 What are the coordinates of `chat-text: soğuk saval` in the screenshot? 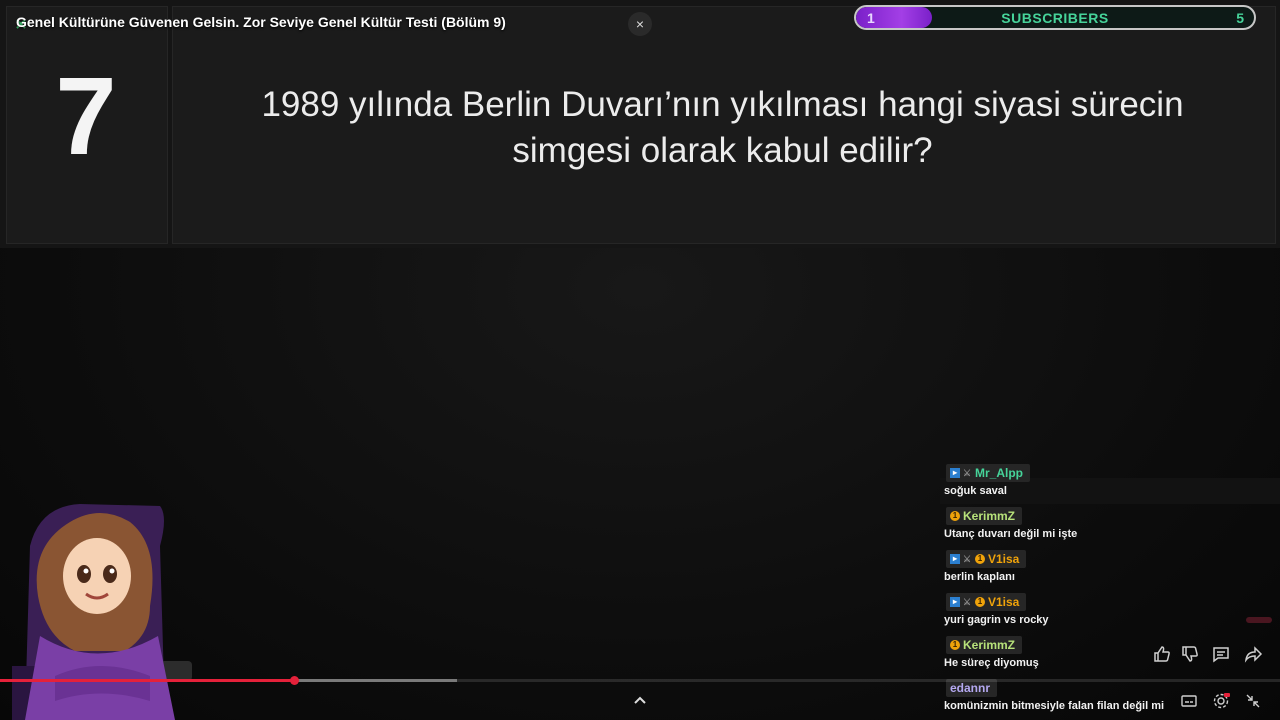 It's located at (975, 491).